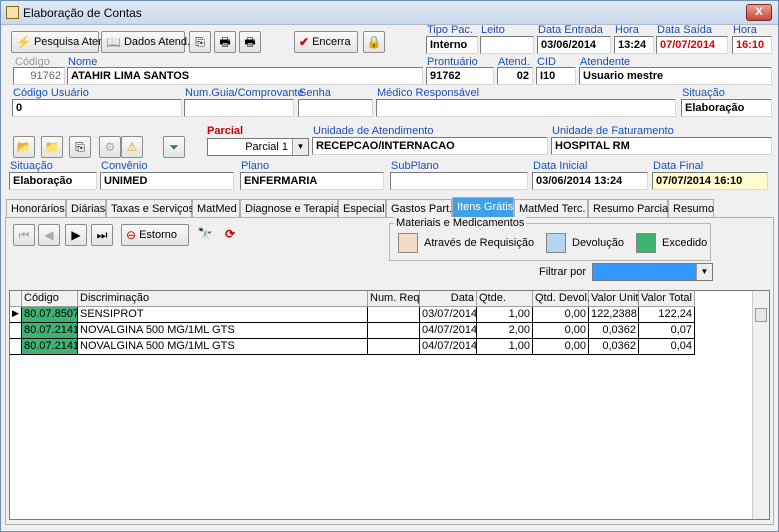 The height and width of the screenshot is (532, 779). Describe the element at coordinates (551, 208) in the screenshot. I see `tab-matmed-terc: MatMed Terc.` at that location.